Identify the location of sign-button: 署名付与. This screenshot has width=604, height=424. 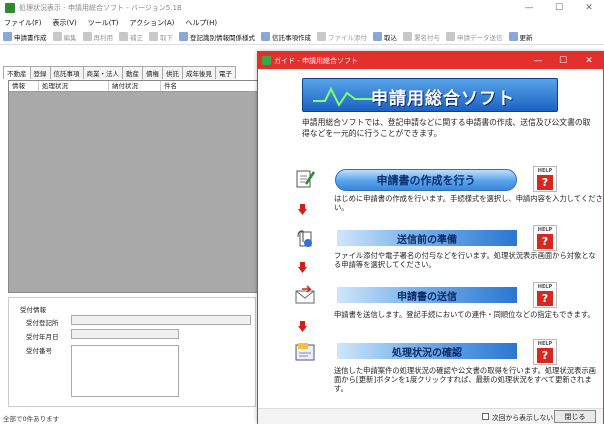
(421, 37).